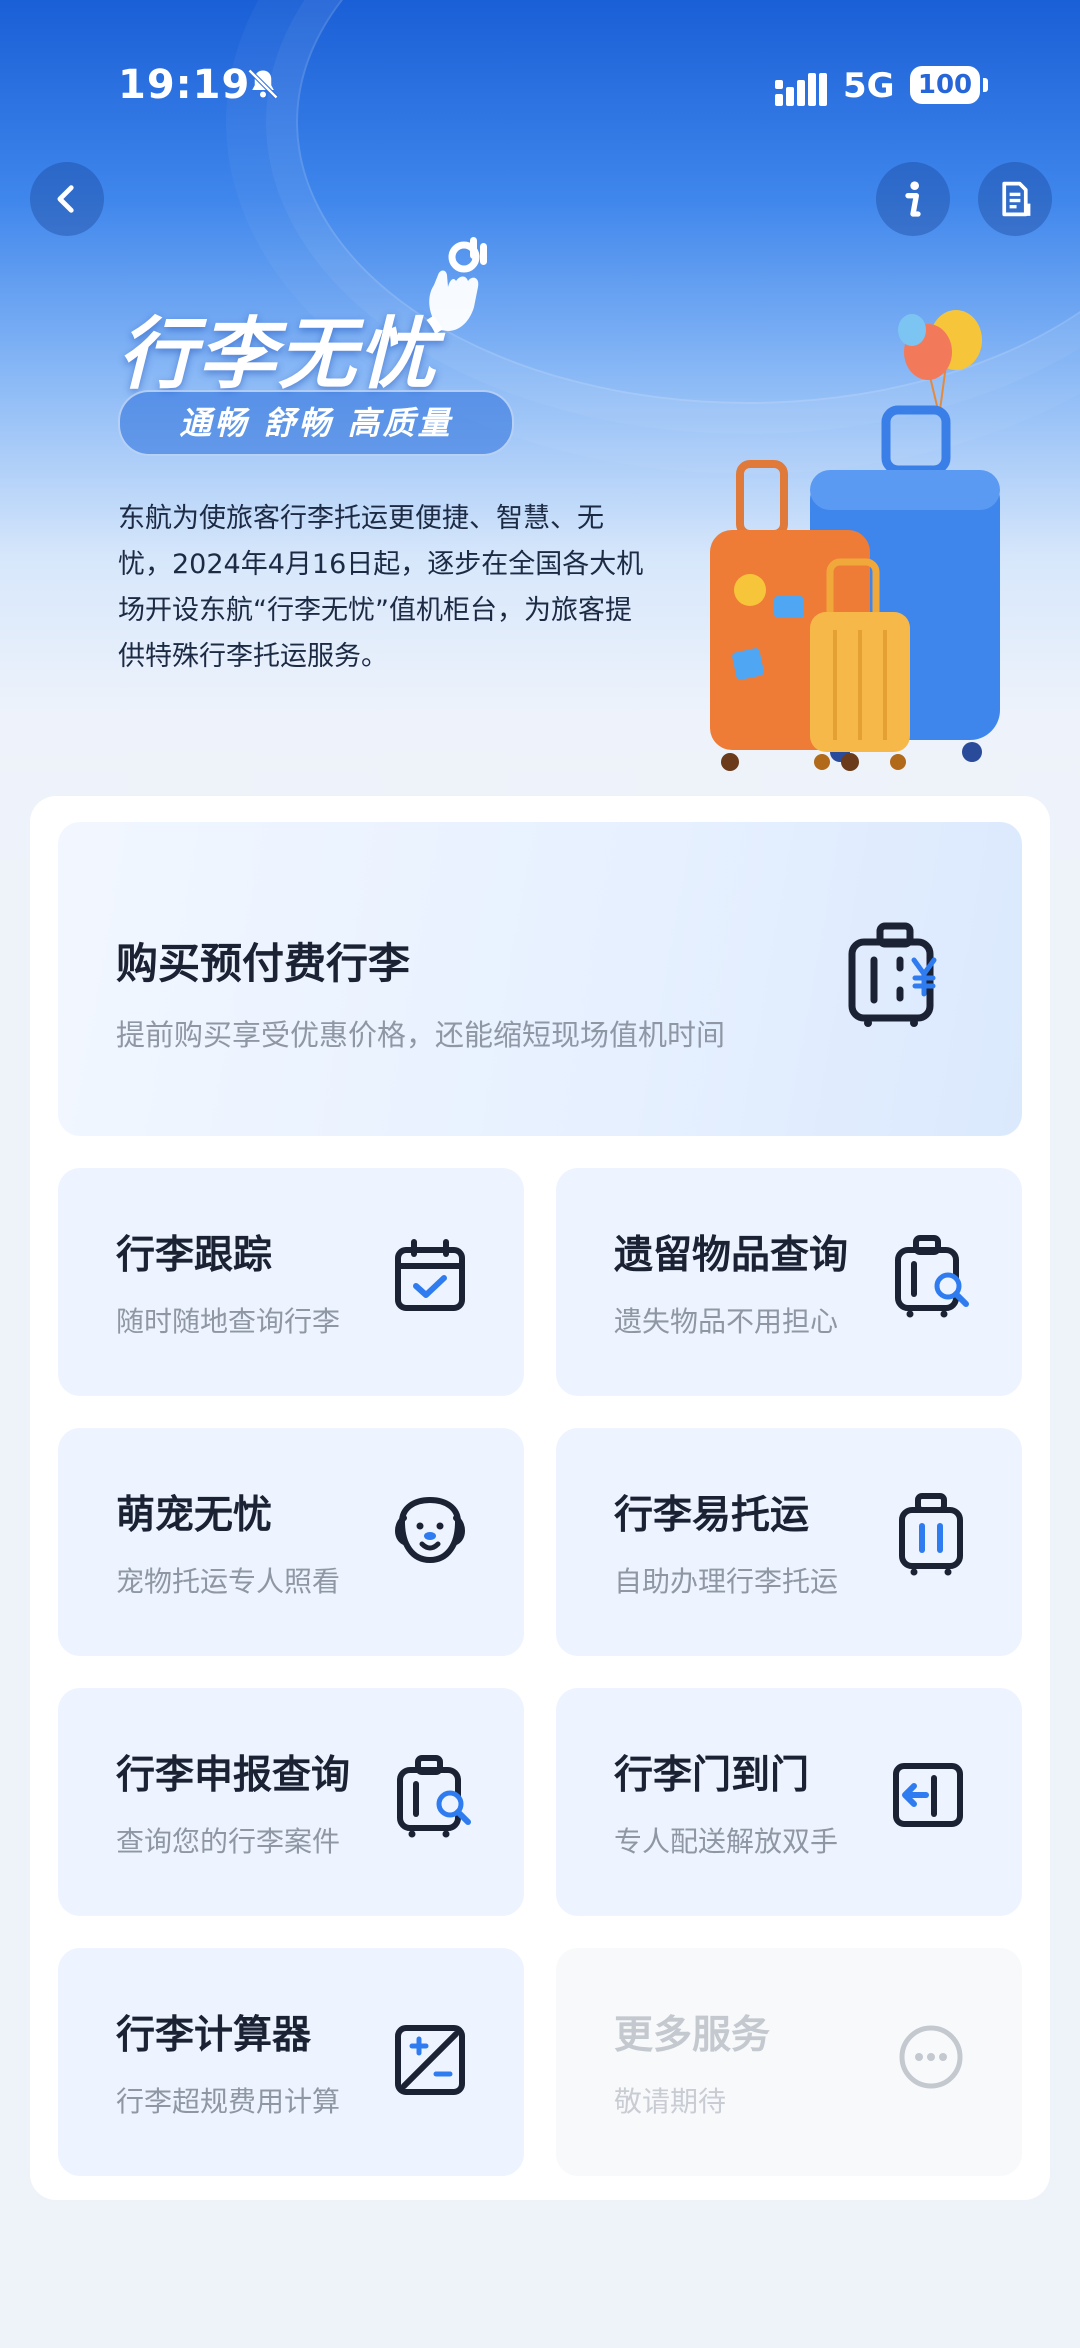  Describe the element at coordinates (789, 2062) in the screenshot. I see `more-services-card: 更多服务 敬请期待` at that location.